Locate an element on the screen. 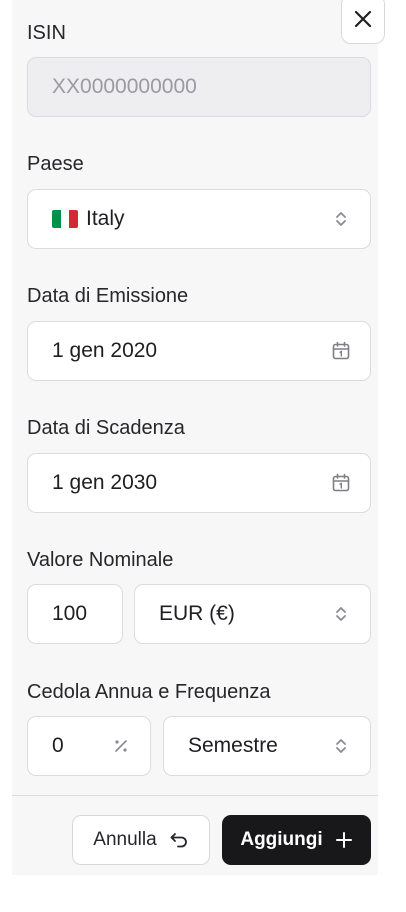 The width and height of the screenshot is (406, 912). isin-input: XX0000000000 is located at coordinates (199, 87).